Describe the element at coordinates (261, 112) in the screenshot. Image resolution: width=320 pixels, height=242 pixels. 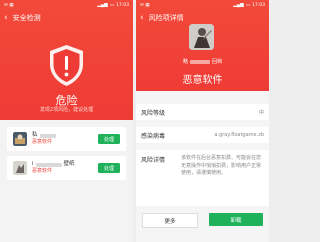
I see `risk-level-value: 中` at that location.